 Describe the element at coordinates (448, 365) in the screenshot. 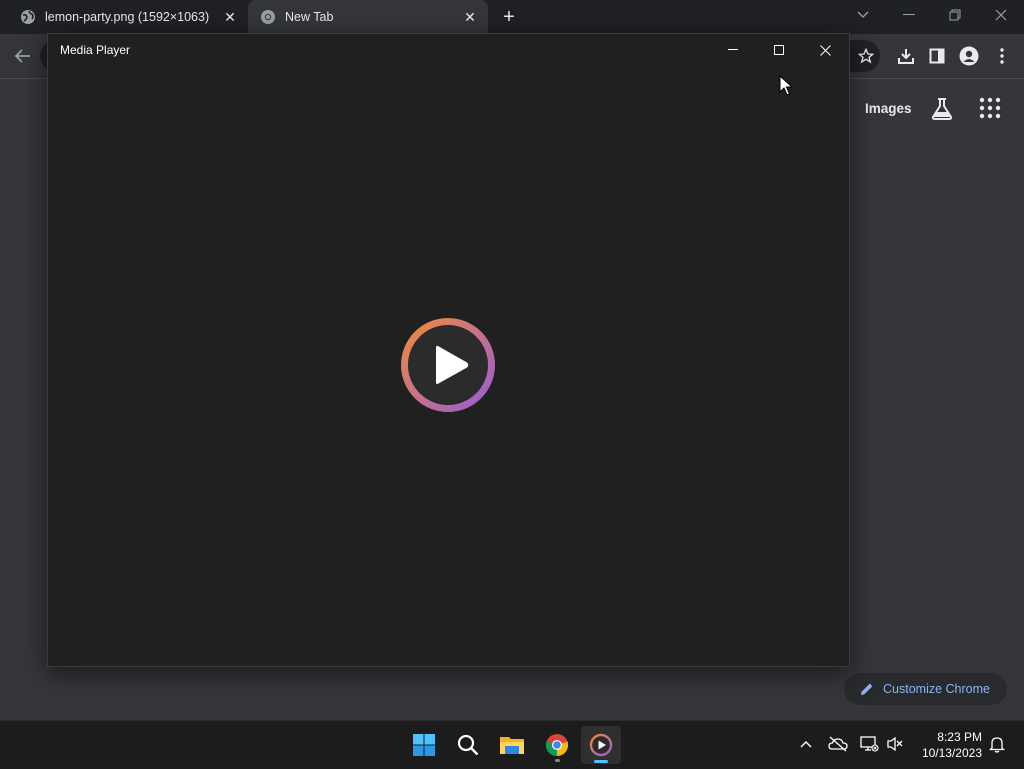

I see `play-icon` at that location.